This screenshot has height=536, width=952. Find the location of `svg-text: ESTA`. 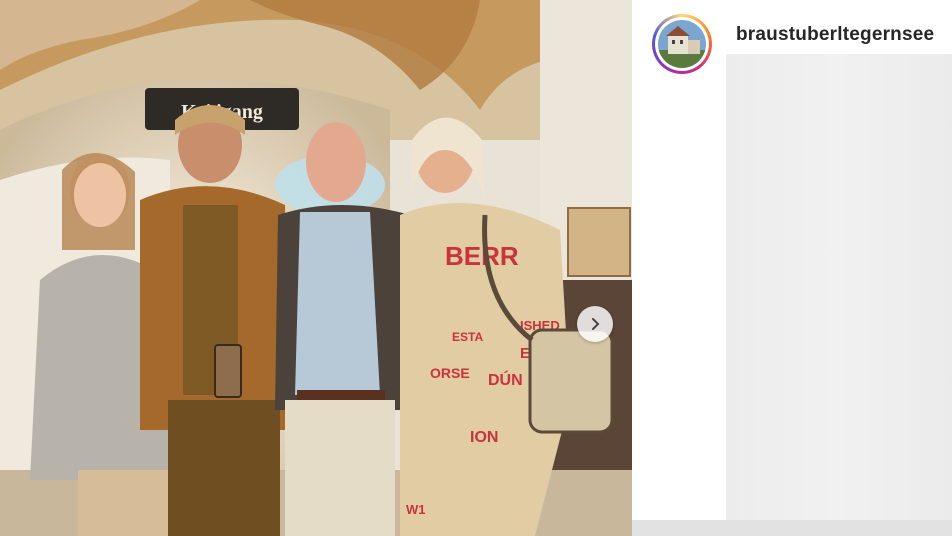

svg-text: ESTA is located at coordinates (467, 337).